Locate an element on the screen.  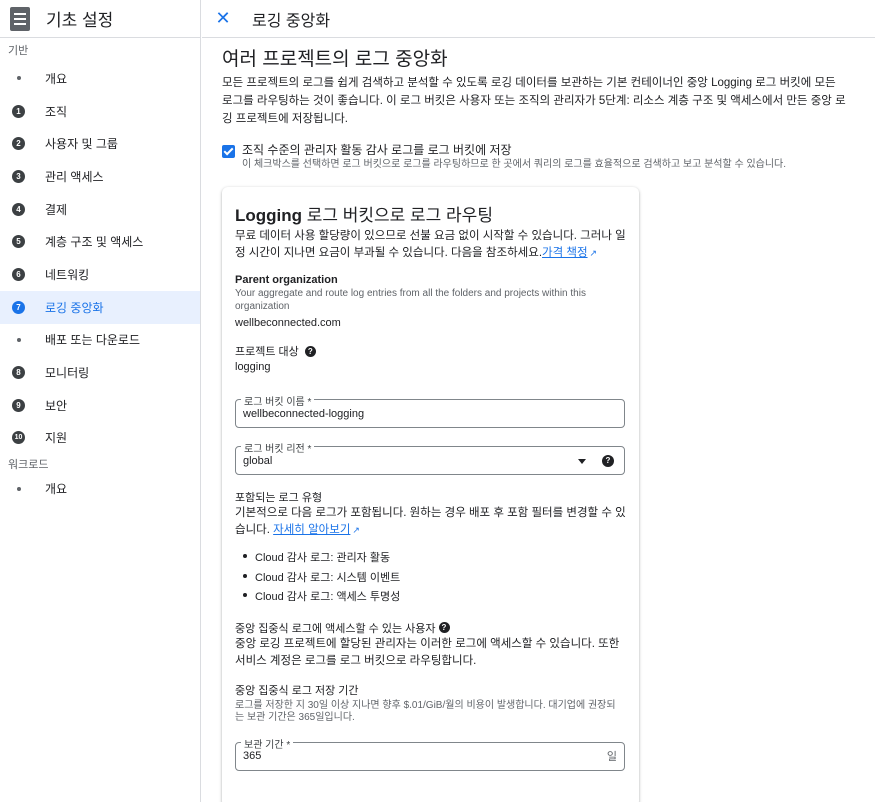
top-bar: ✕ 로깅 중앙화 is located at coordinates (538, 19).